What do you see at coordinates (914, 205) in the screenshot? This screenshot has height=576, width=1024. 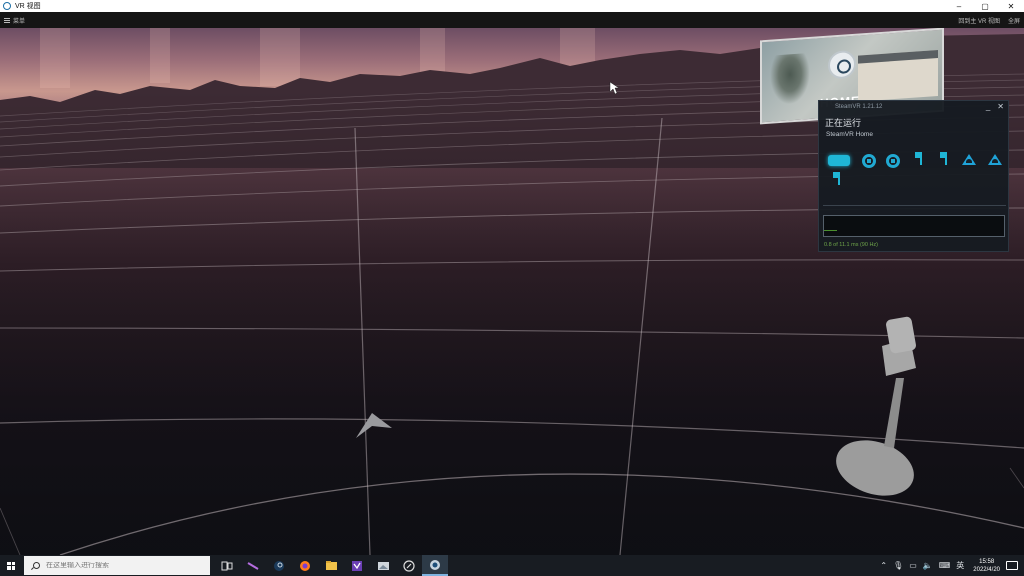 I see `panel-divider` at bounding box center [914, 205].